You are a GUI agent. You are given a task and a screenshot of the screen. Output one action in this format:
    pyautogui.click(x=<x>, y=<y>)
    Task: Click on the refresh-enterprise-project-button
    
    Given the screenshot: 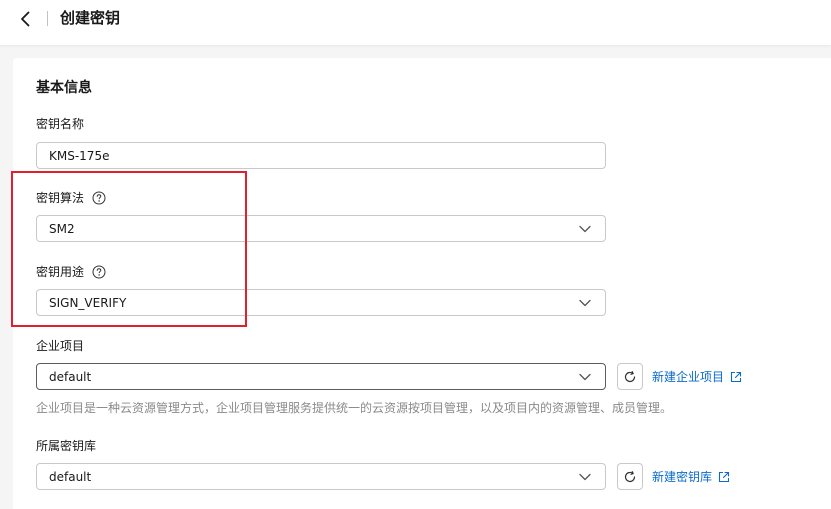 What is the action you would take?
    pyautogui.click(x=630, y=376)
    